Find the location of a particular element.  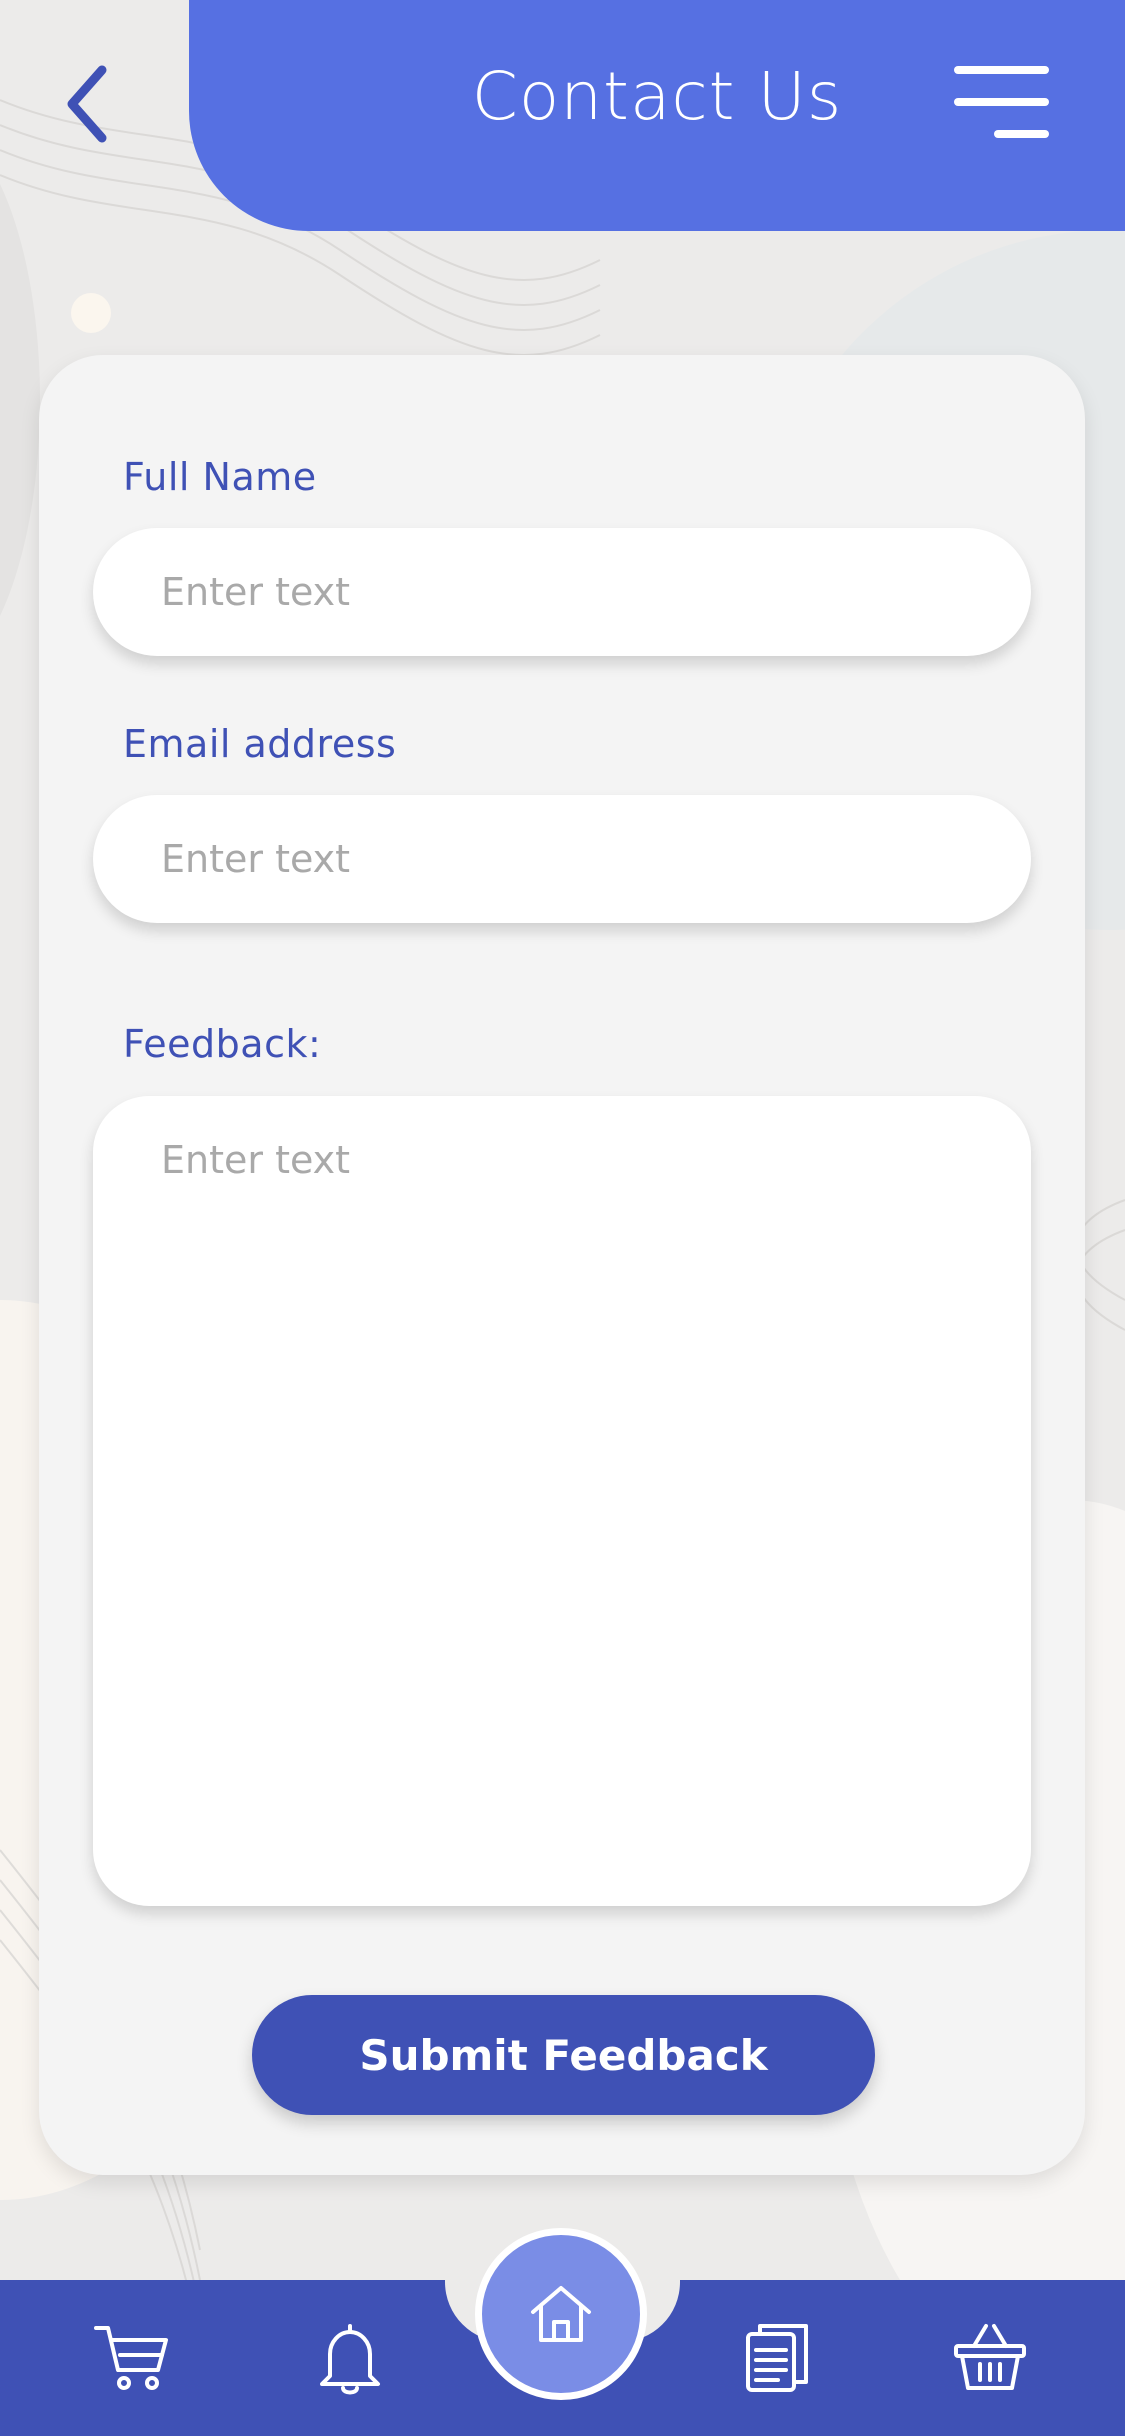

nav-documents-button is located at coordinates (778, 2358).